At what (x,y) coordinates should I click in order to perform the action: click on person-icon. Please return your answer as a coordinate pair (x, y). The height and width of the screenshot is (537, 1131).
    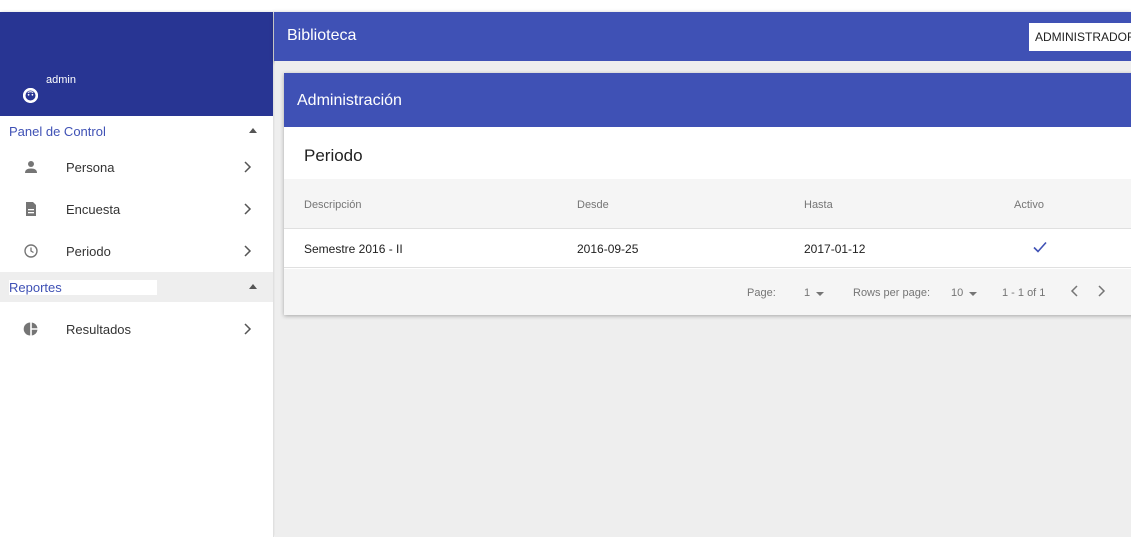
    Looking at the image, I should click on (31, 167).